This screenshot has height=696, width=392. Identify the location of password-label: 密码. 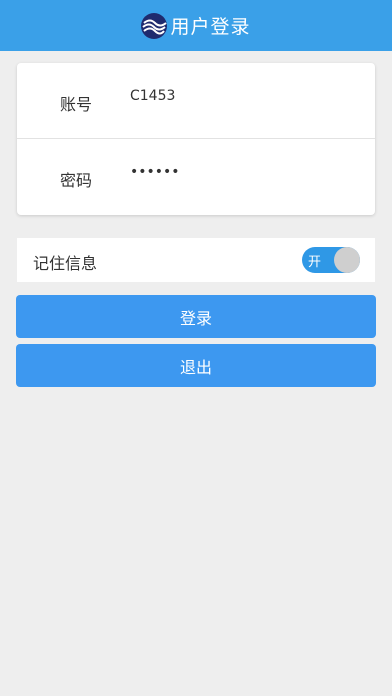
(76, 180).